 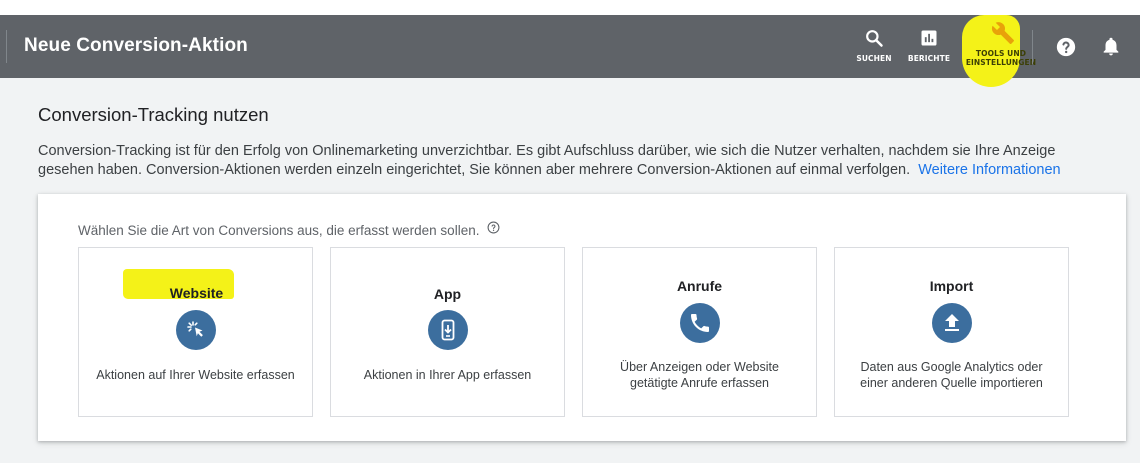 What do you see at coordinates (699, 323) in the screenshot?
I see `phone-call-icon` at bounding box center [699, 323].